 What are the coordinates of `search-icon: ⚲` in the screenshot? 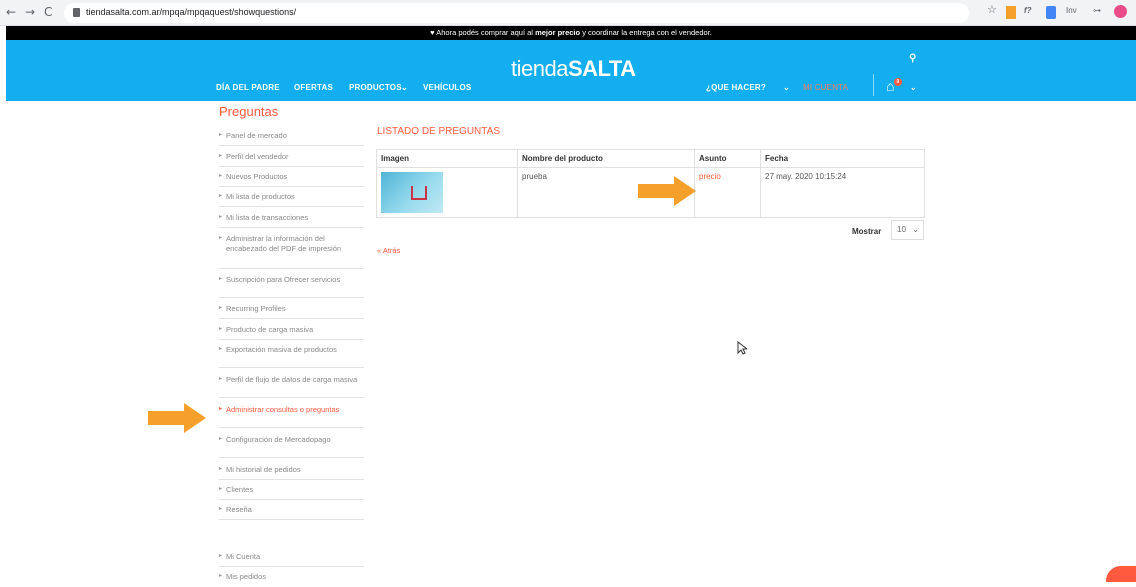 It's located at (913, 58).